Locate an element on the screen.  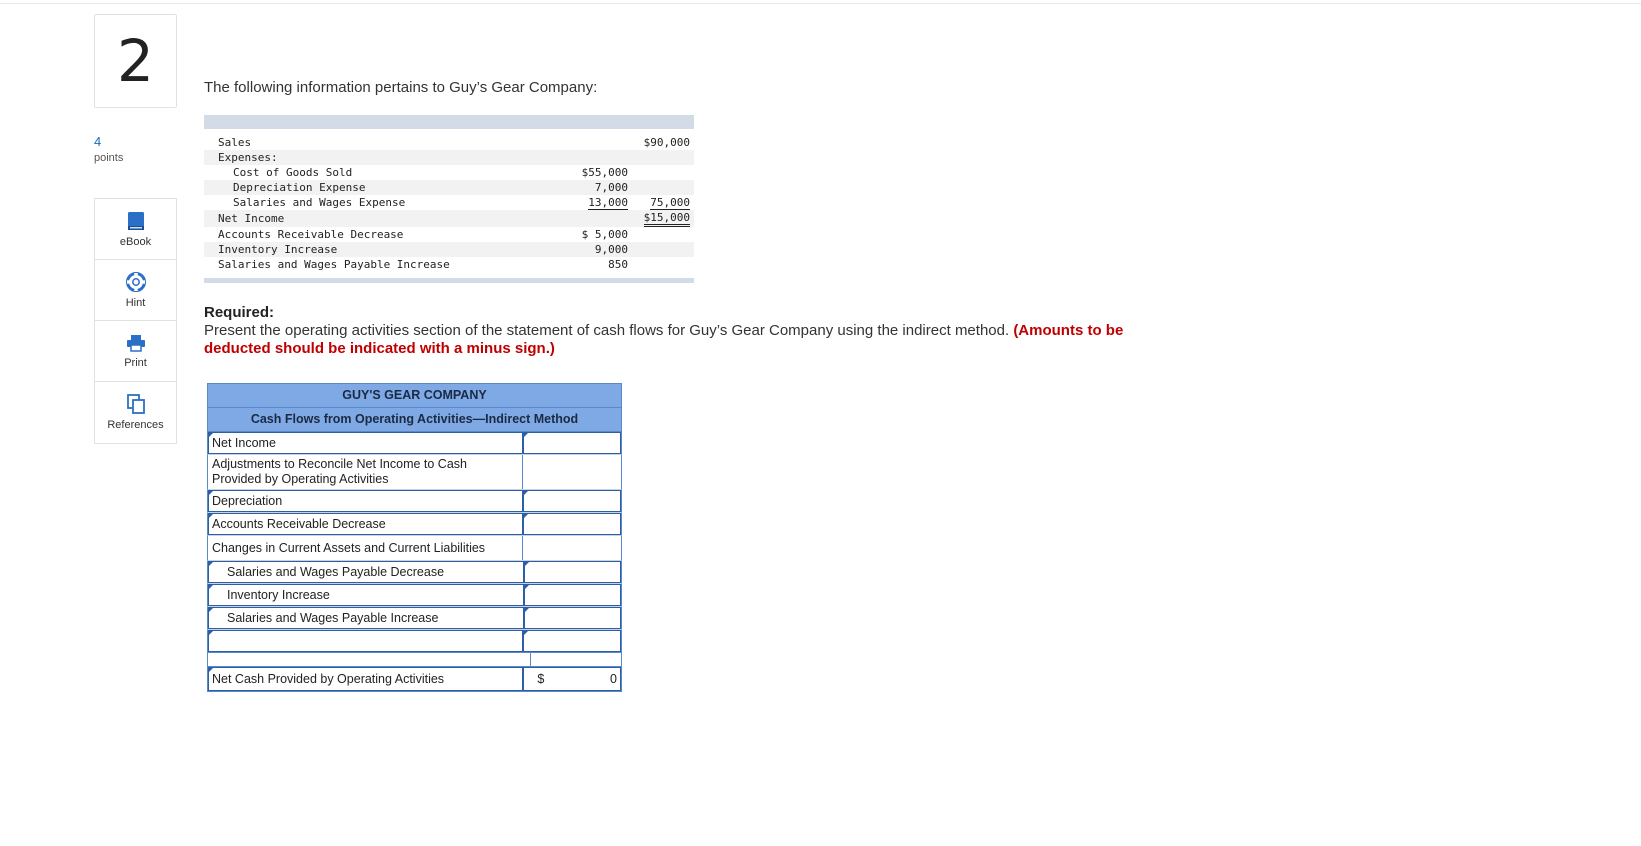
table-row: Accounts Receivable Decrease is located at coordinates (414, 524).